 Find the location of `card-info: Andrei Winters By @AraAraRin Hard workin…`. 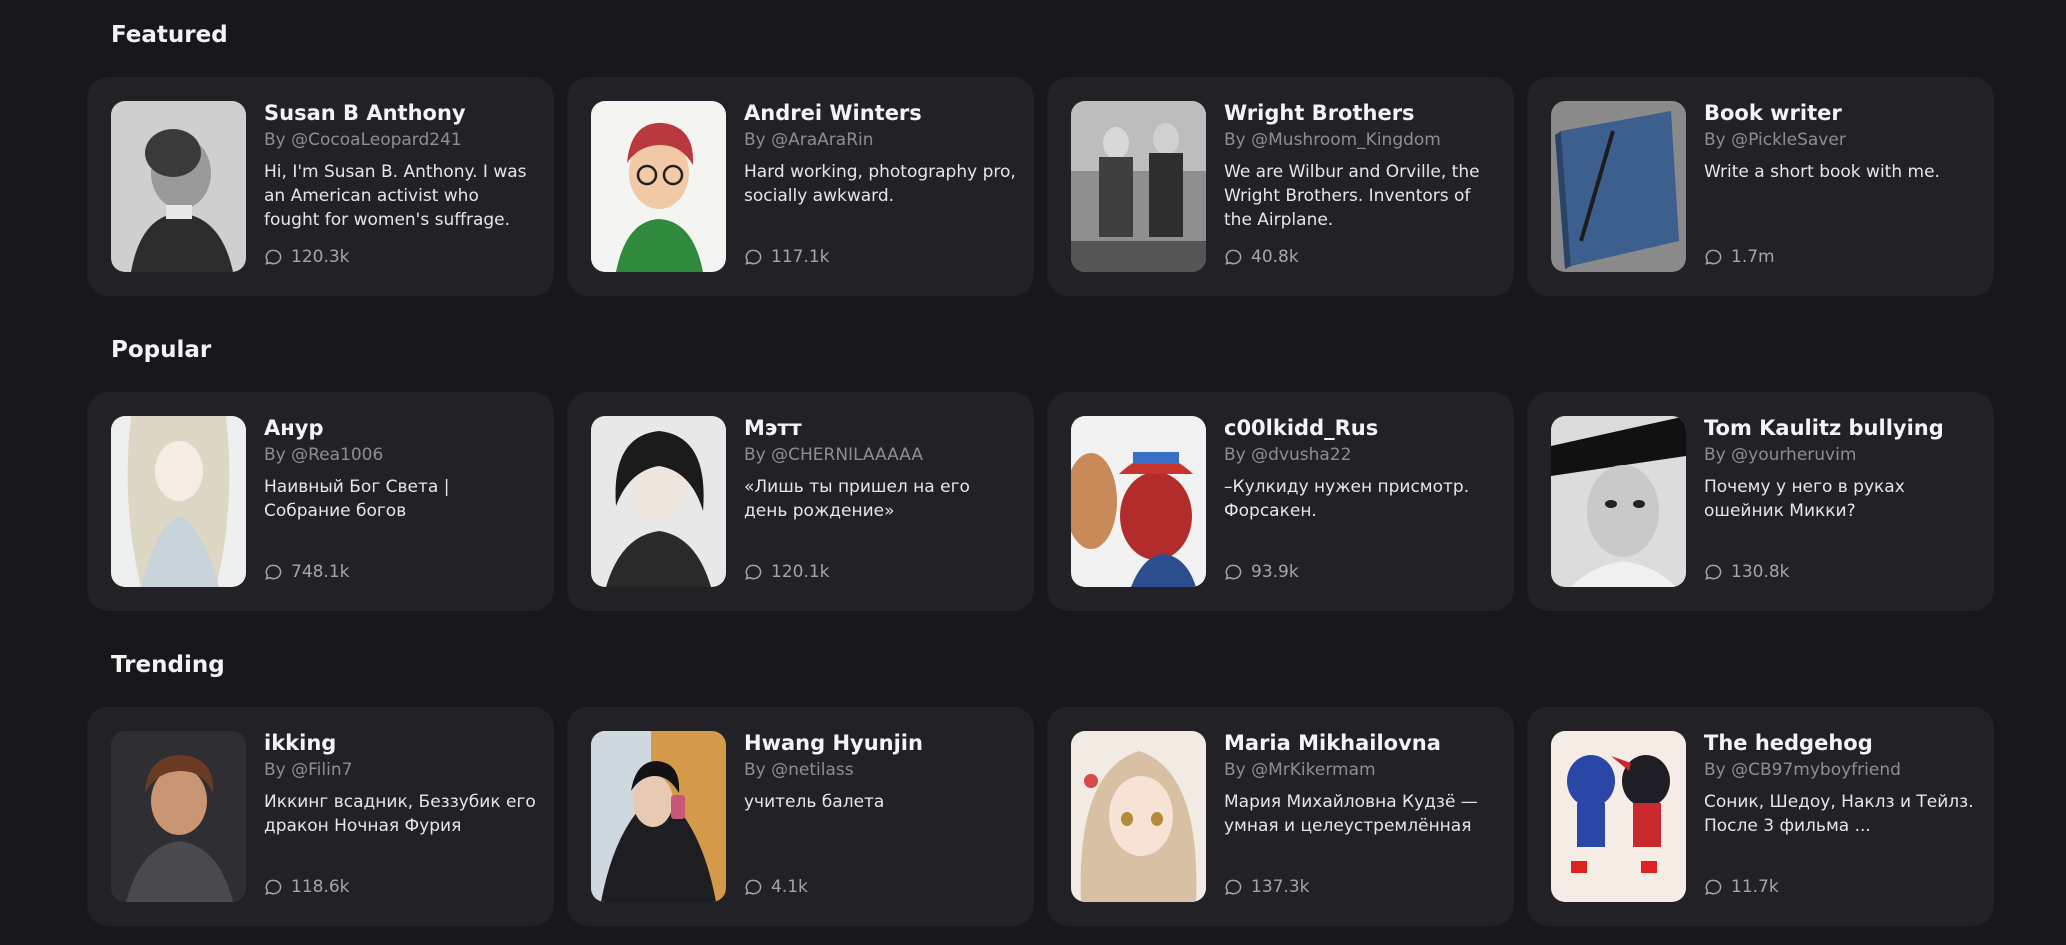

card-info: Andrei Winters By @AraAraRin Hard workin… is located at coordinates (880, 186).